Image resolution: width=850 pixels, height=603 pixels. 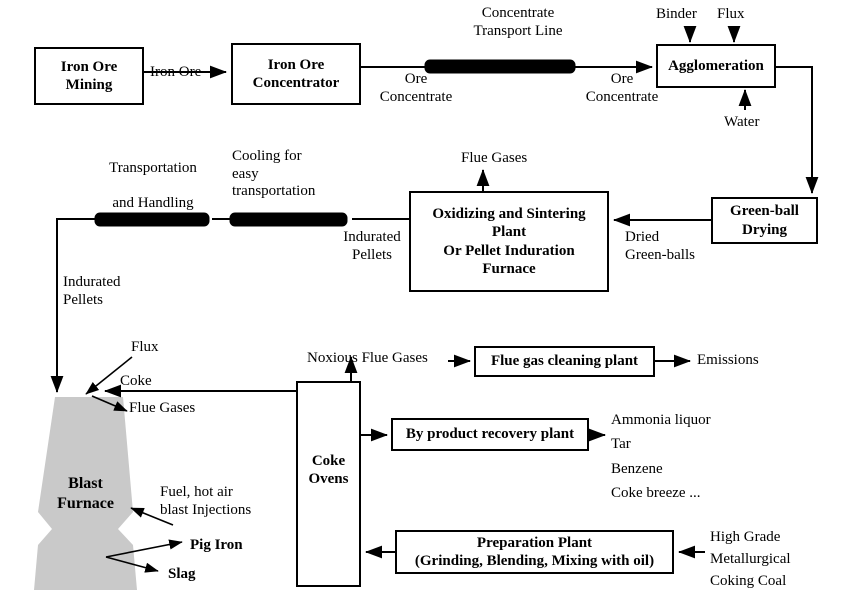 What do you see at coordinates (416, 88) in the screenshot?
I see `flow-label-ore-concentrate-1: Ore Concentrate` at bounding box center [416, 88].